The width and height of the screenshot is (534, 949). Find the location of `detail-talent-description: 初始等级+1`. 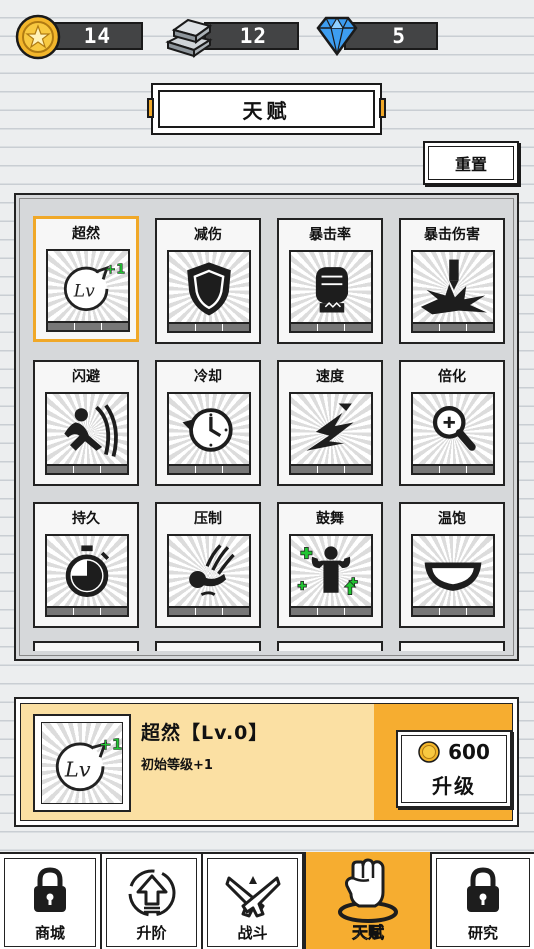

detail-talent-description: 初始等级+1 is located at coordinates (177, 765).